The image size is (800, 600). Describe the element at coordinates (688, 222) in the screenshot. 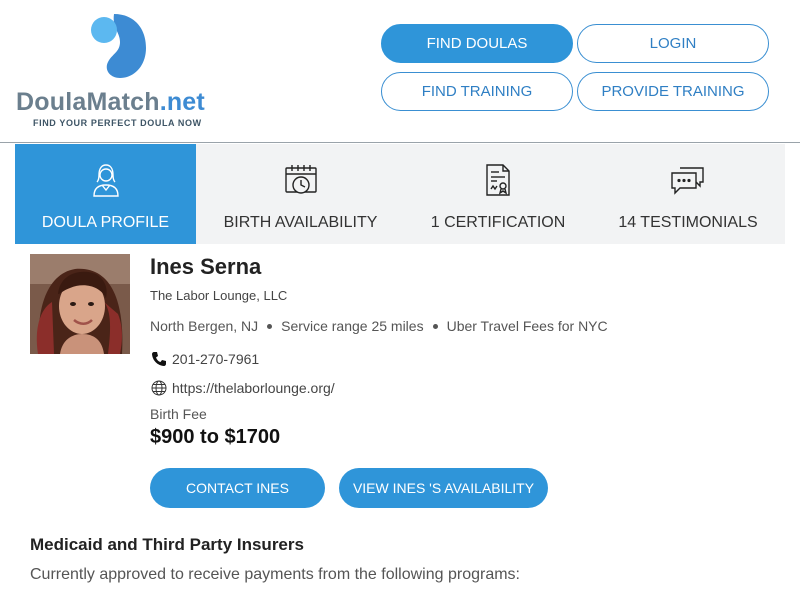

I see `tab-label: 14 TESTIMONIALS` at that location.